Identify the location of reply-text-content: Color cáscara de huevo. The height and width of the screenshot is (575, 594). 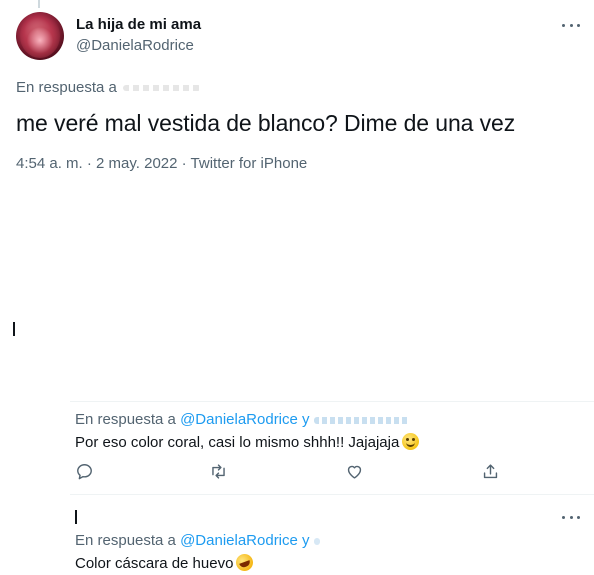
(154, 563).